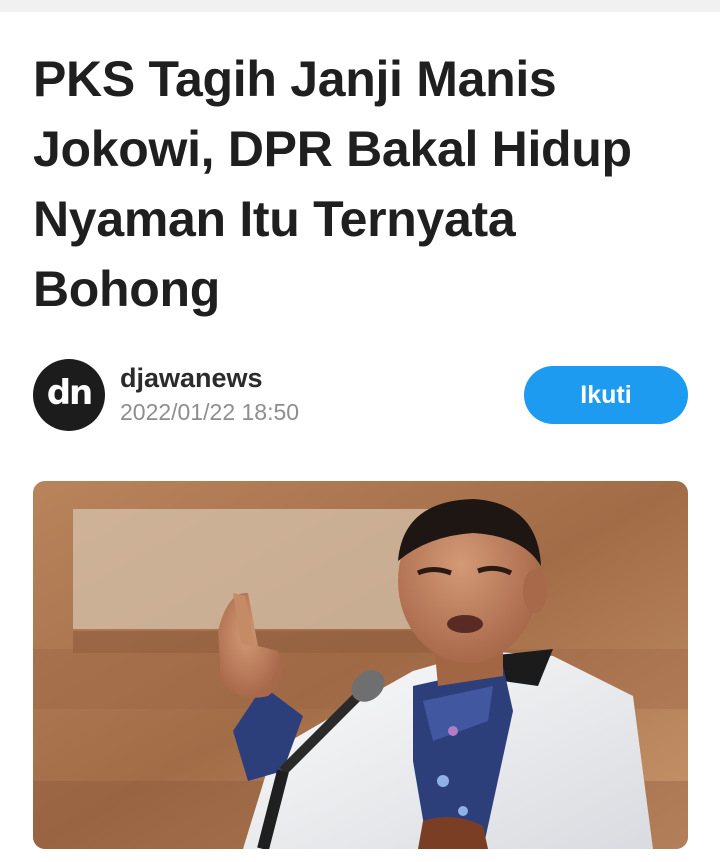 This screenshot has width=720, height=862. Describe the element at coordinates (210, 412) in the screenshot. I see `publish-date: 2022/01/22 18:50` at that location.